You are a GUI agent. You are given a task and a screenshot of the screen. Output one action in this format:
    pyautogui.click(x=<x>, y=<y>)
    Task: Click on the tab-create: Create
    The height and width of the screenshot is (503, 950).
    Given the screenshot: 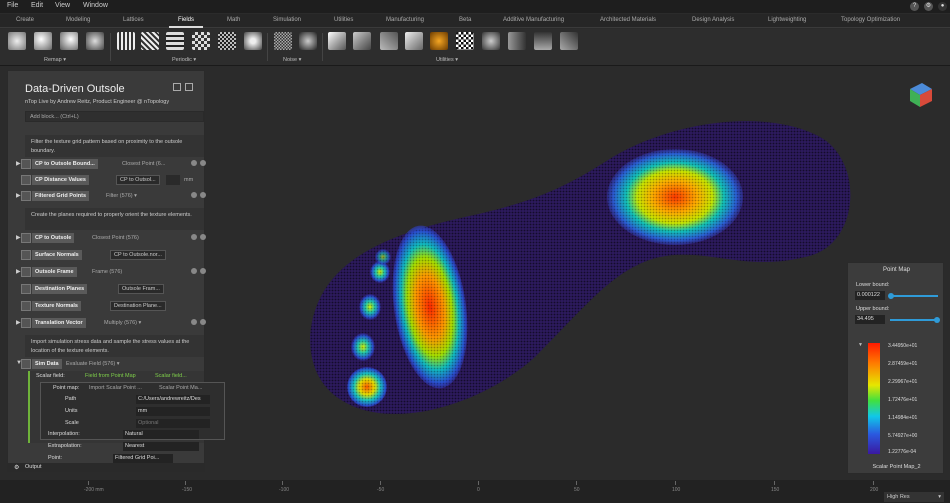 What is the action you would take?
    pyautogui.click(x=25, y=20)
    